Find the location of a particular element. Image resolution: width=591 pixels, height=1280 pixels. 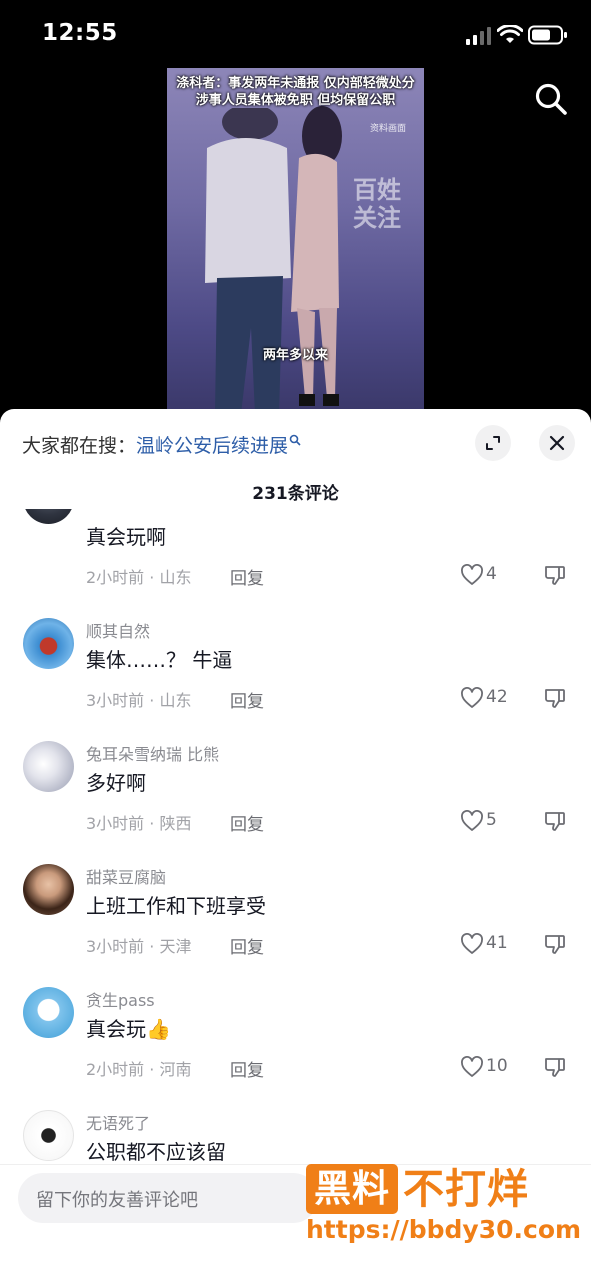

status-bar: 12:55 is located at coordinates (295, 35).